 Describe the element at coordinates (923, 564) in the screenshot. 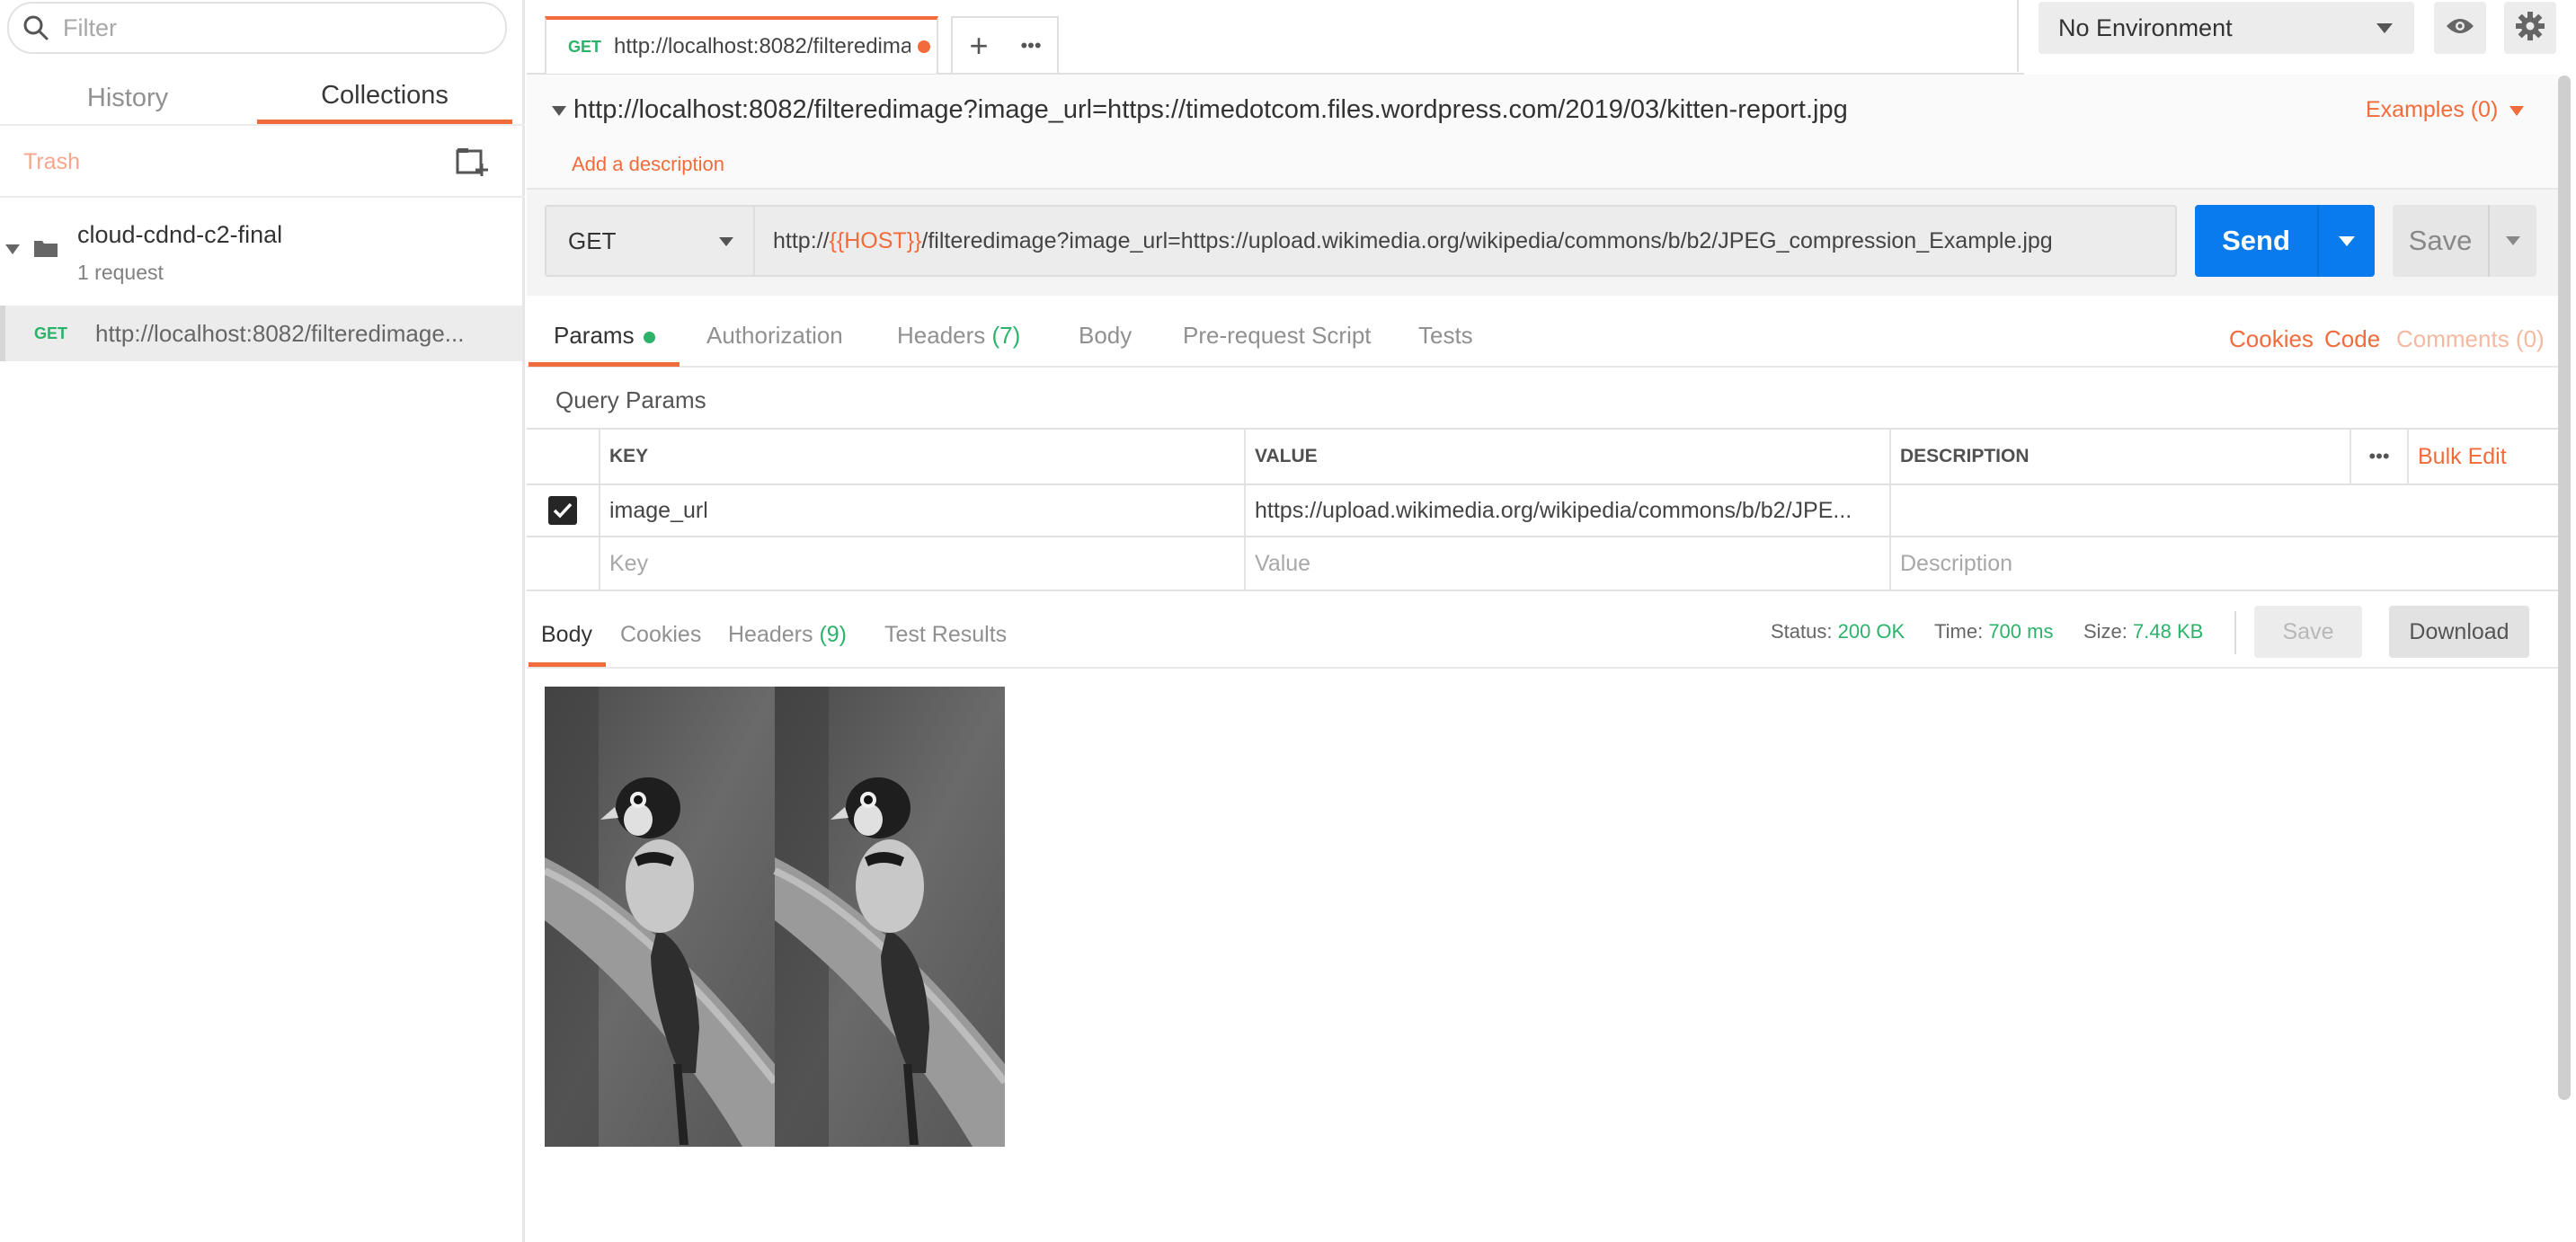

I see `new-param-key-input: Key` at that location.